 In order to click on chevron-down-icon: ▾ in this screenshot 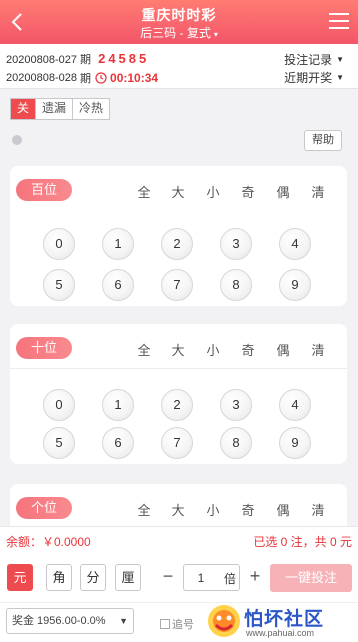, I will do `click(215, 34)`.